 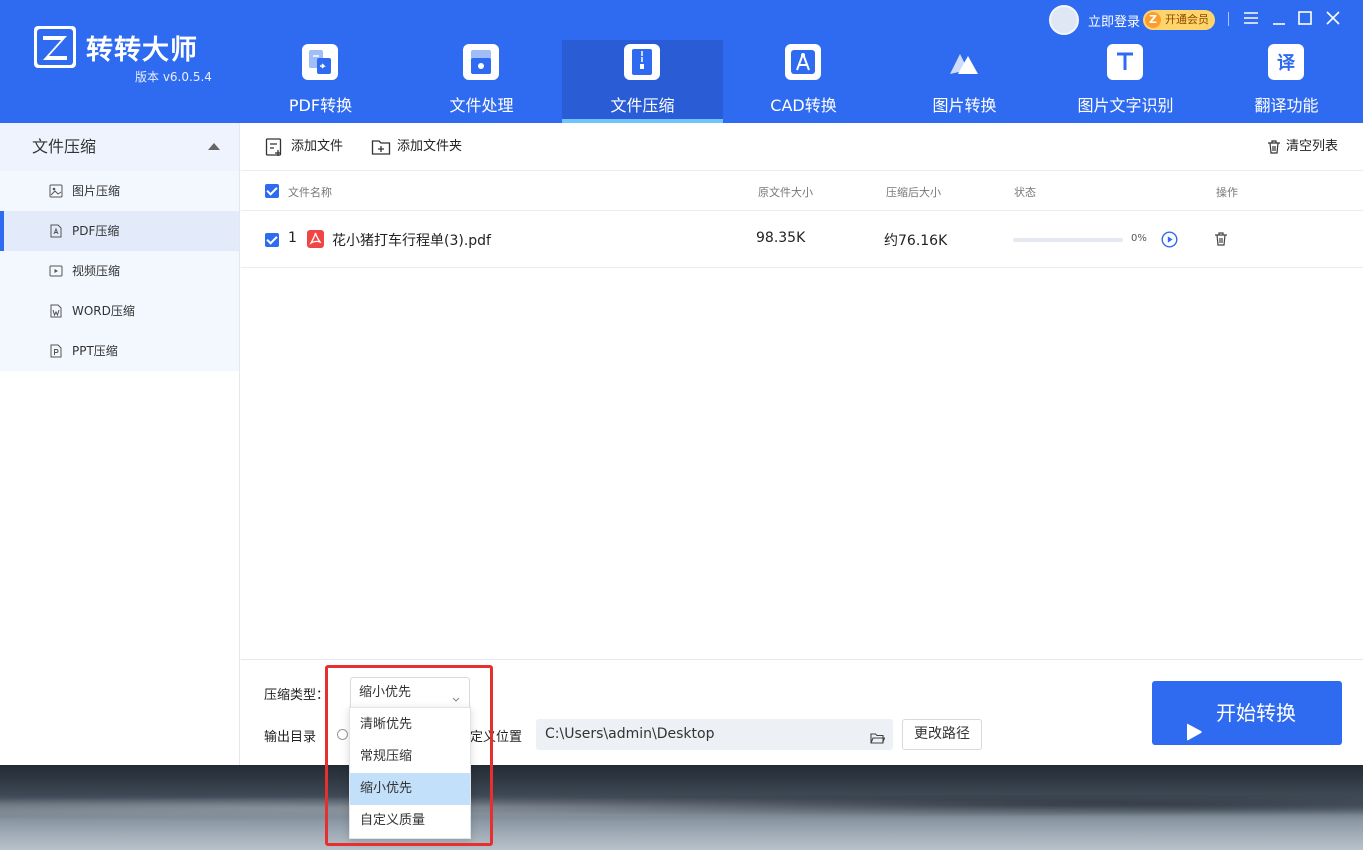 I want to click on avatar, so click(x=1064, y=20).